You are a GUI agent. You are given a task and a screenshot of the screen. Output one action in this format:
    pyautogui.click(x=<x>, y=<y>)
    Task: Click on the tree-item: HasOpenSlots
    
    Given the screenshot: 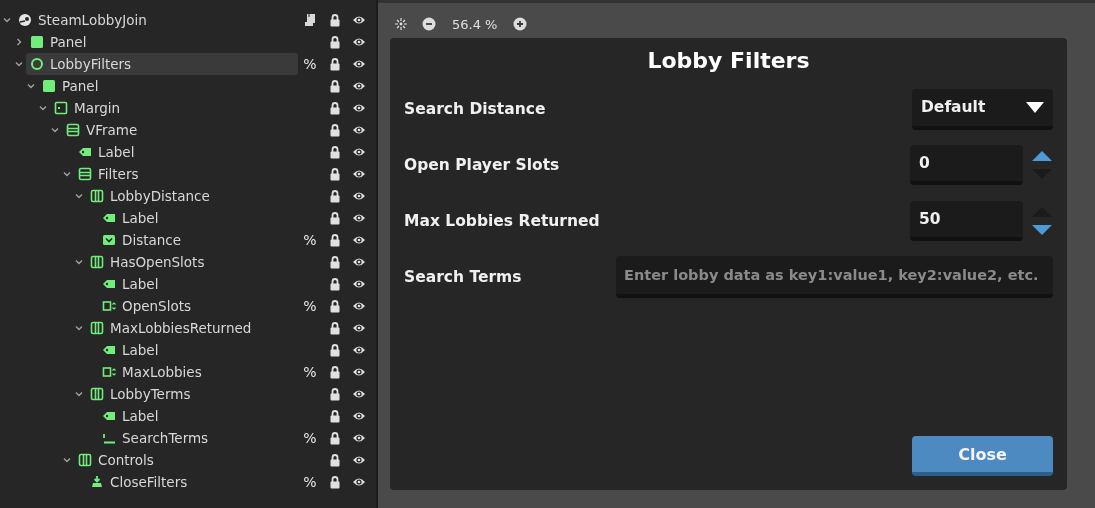 What is the action you would take?
    pyautogui.click(x=192, y=262)
    